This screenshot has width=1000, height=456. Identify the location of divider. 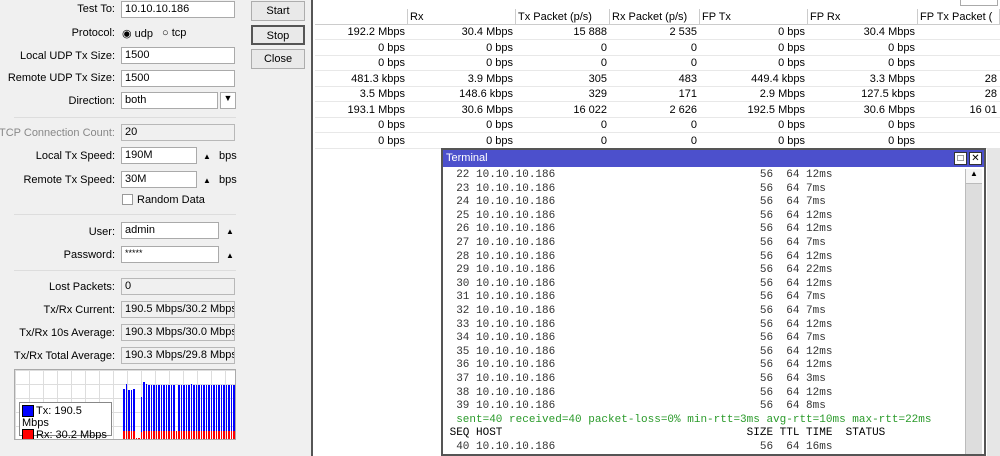
(125, 214).